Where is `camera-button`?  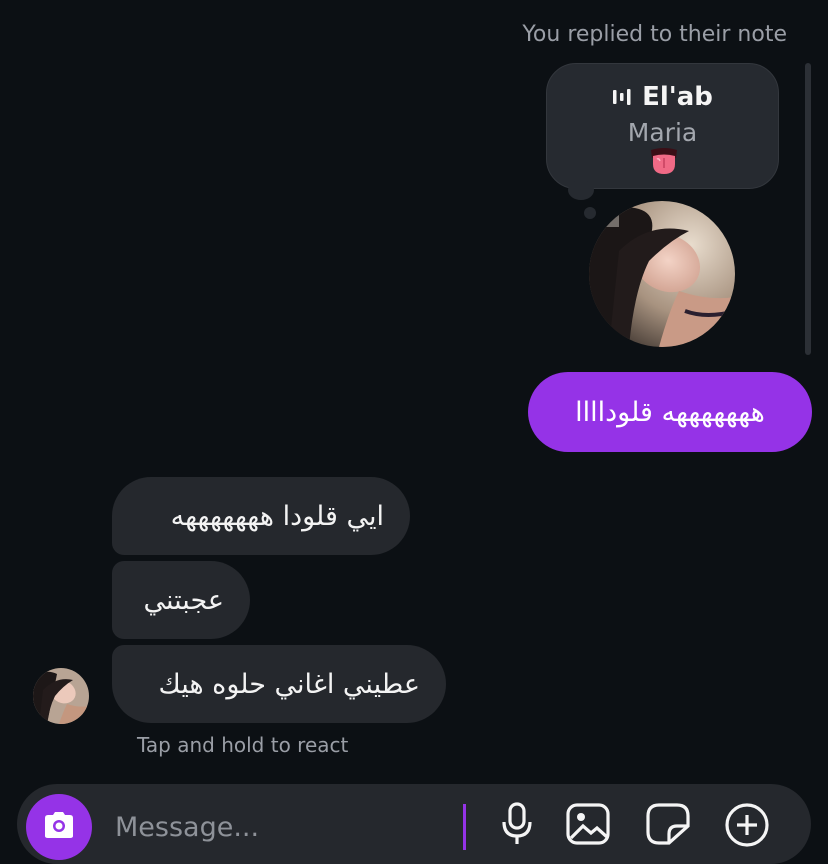 camera-button is located at coordinates (59, 827).